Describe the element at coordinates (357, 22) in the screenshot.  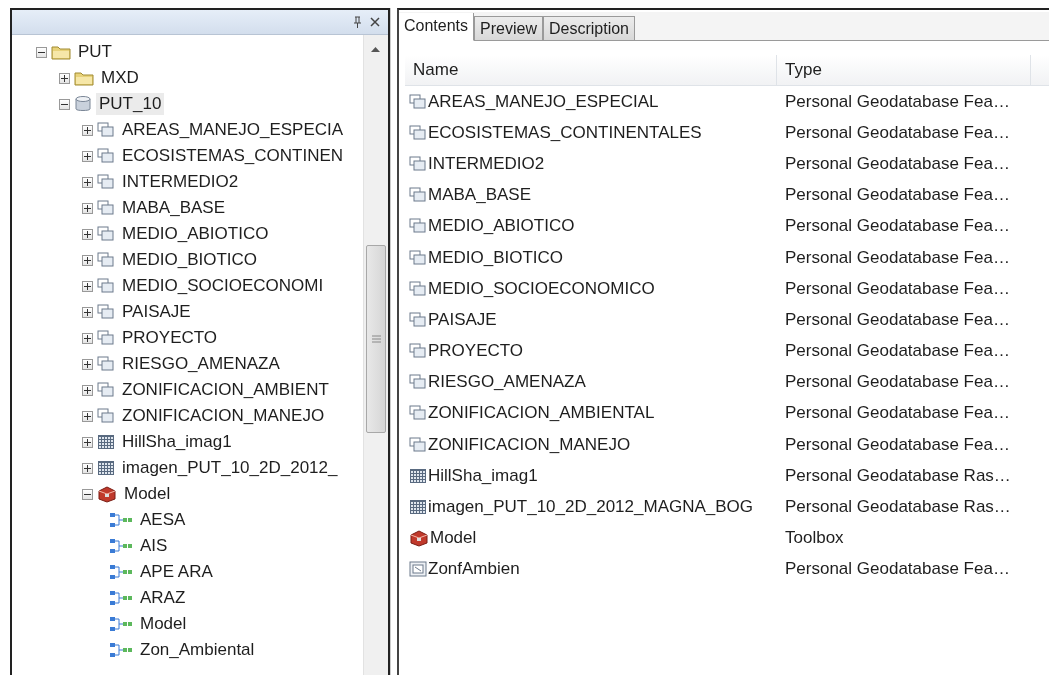
I see `pin-icon` at that location.